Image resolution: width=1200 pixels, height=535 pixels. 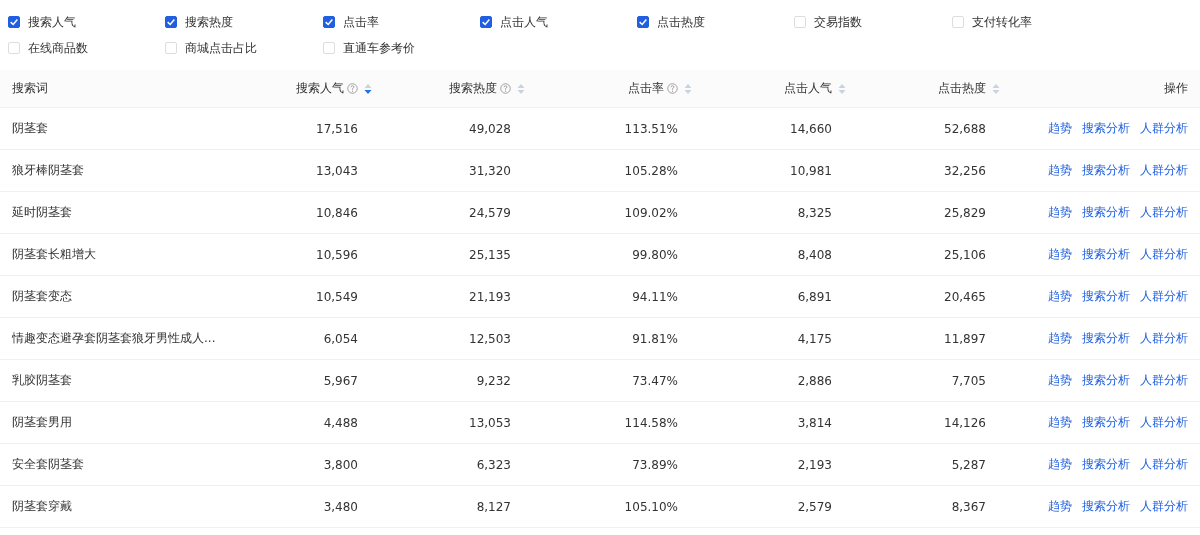 I want to click on table-cell: 2,193, so click(x=814, y=464).